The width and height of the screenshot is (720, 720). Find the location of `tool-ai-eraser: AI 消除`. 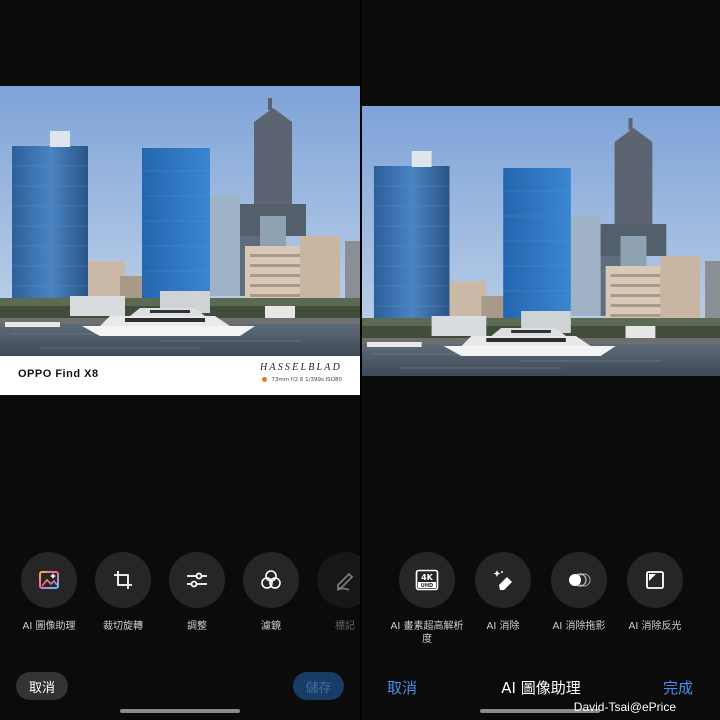

tool-ai-eraser: AI 消除 is located at coordinates (503, 592).